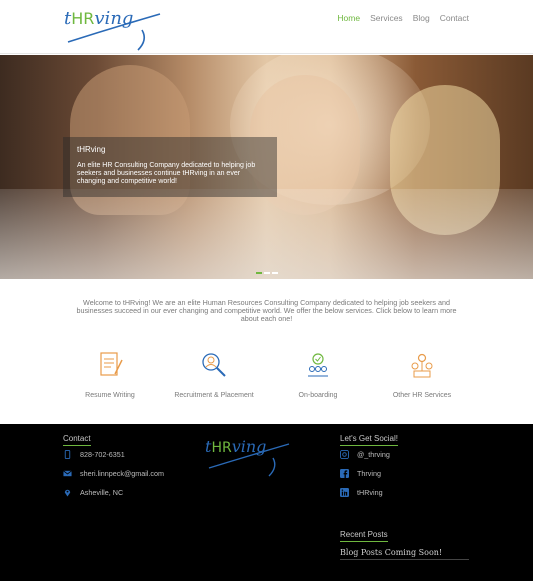  I want to click on resume-icon, so click(111, 364).